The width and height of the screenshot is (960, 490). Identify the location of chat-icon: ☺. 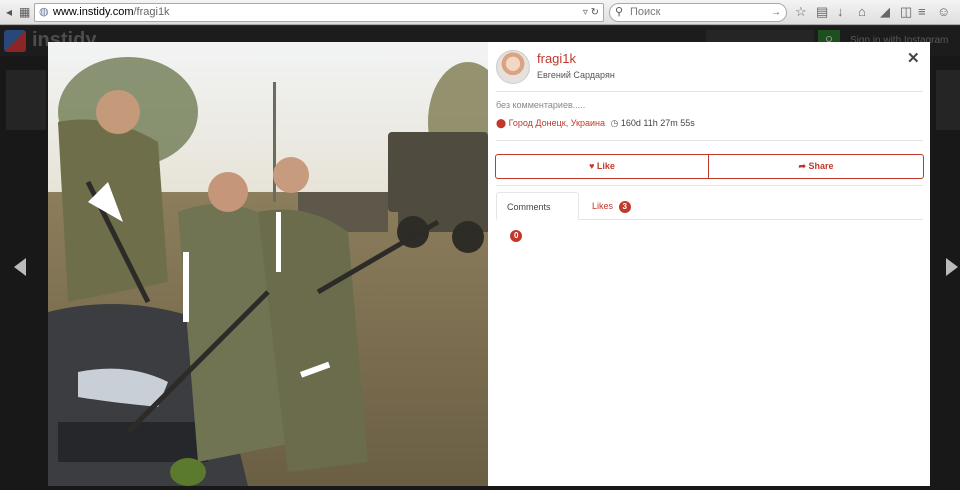
(943, 12).